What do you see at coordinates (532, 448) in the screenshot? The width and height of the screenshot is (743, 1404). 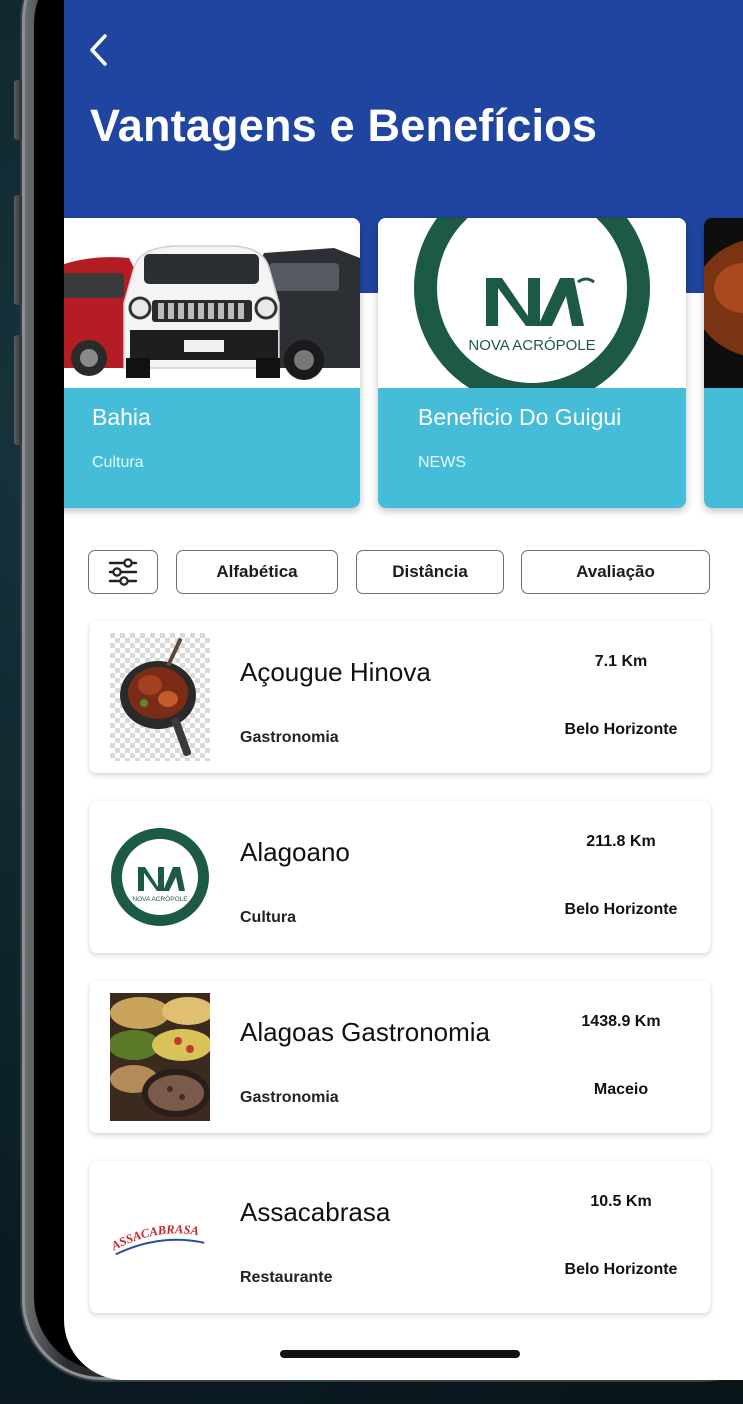 I see `card-footer: Beneficio Do Guigui NEWS` at bounding box center [532, 448].